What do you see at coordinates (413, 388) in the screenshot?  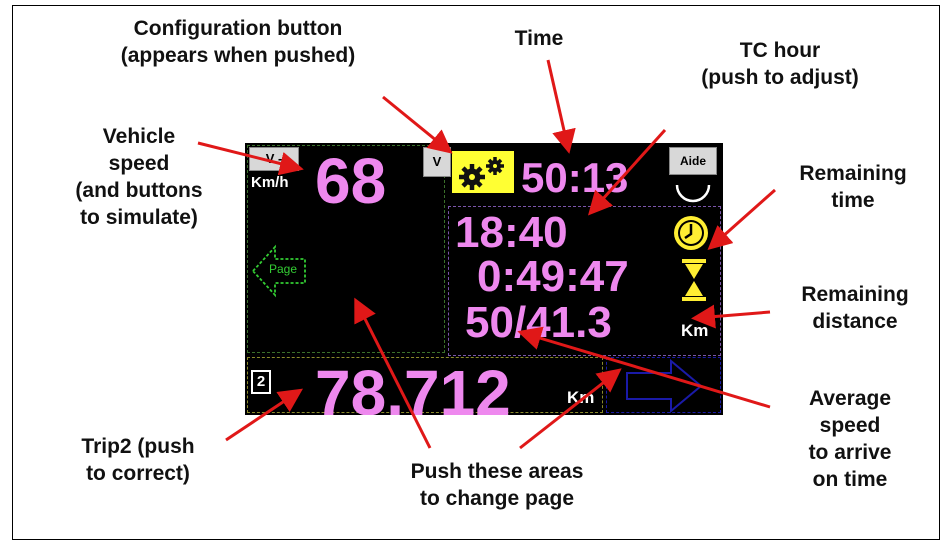 I see `trip2-value: 78.712` at bounding box center [413, 388].